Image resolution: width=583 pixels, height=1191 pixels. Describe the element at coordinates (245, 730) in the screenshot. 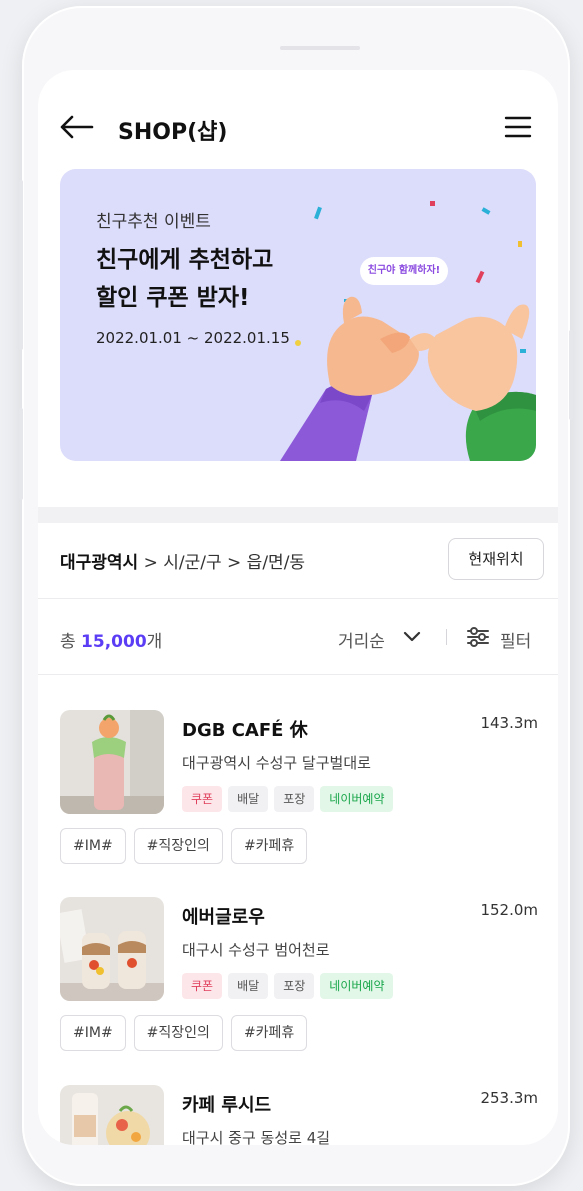

I see `shop-name: DGB CAFÉ 休` at that location.